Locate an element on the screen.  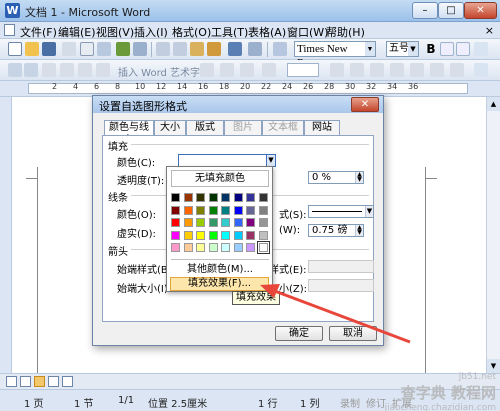
menu-edit: 编辑(E) is located at coordinates (77, 32).